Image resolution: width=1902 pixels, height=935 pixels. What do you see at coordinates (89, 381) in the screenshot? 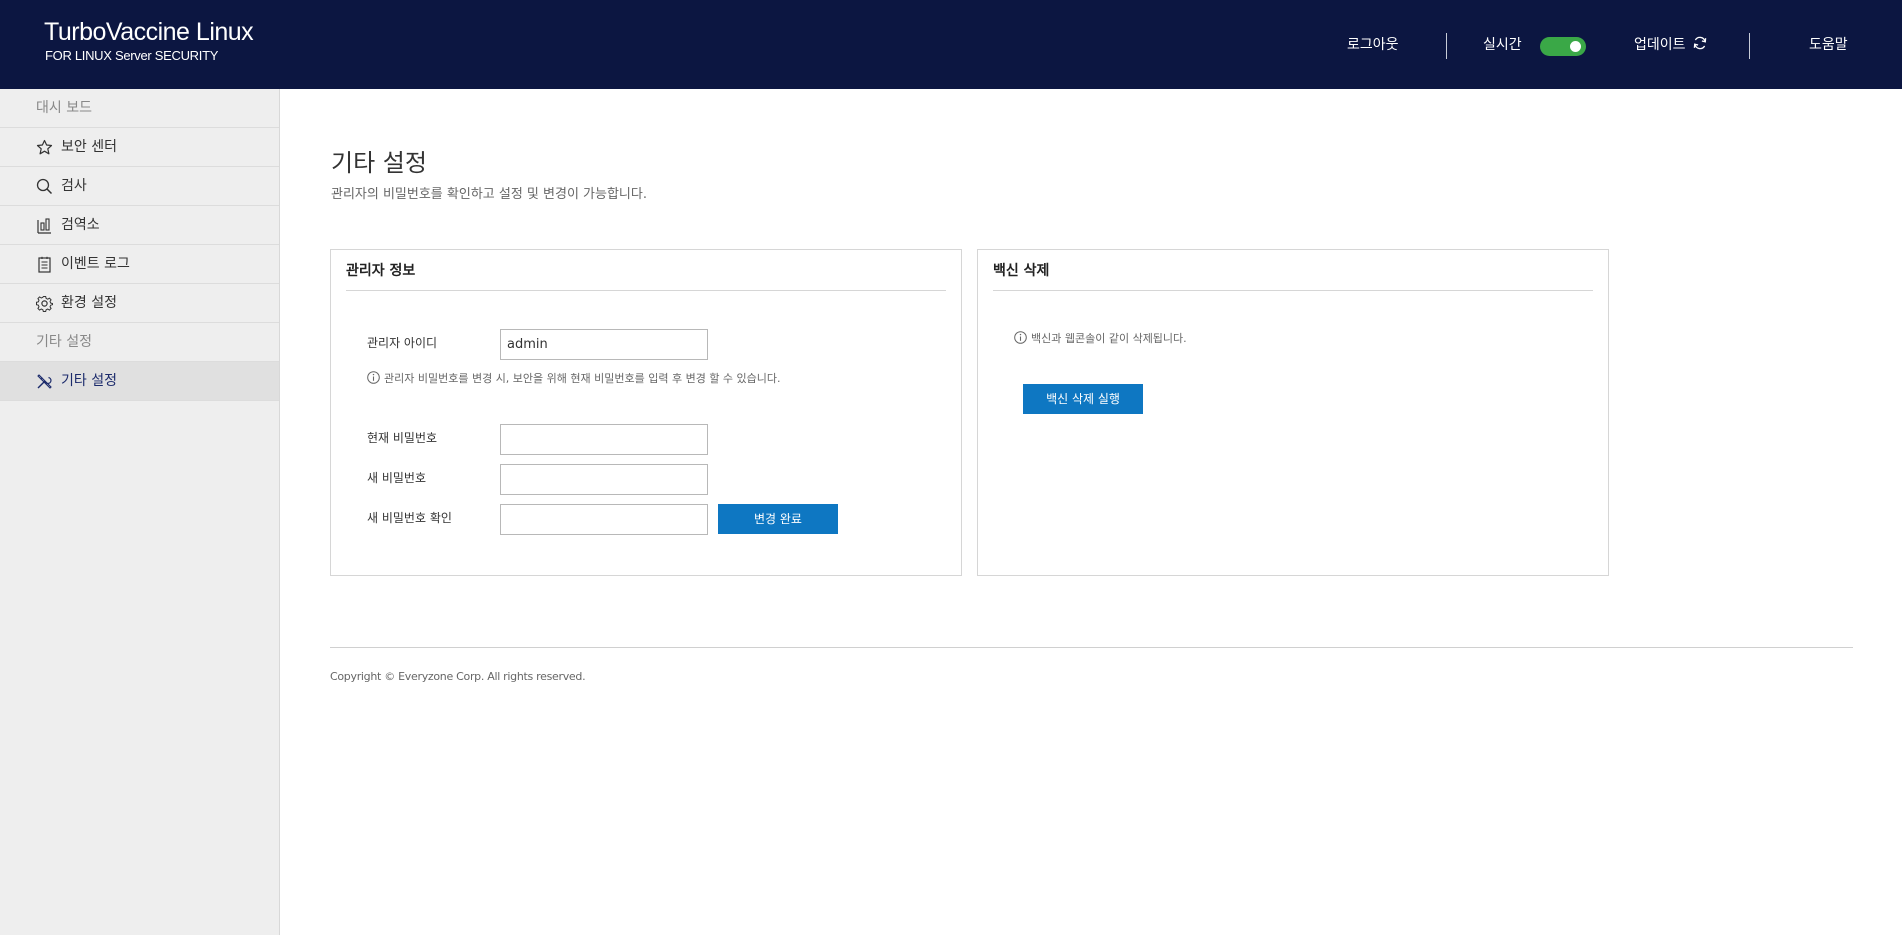
I see `sidebar-item-label: 기타 설정` at bounding box center [89, 381].